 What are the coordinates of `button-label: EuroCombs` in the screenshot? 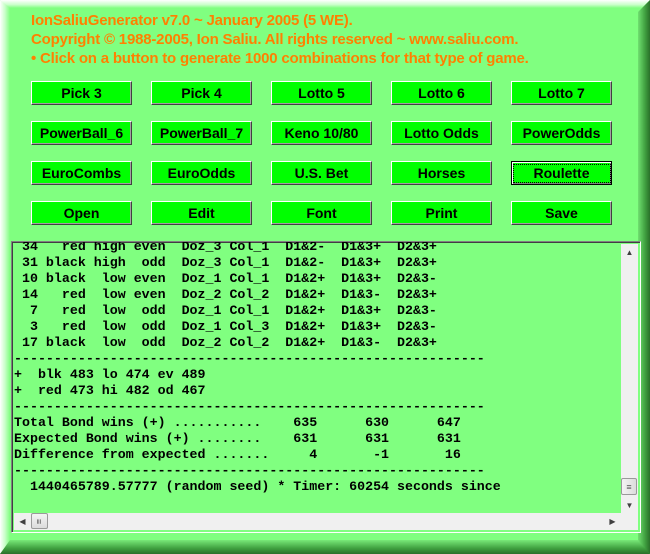 It's located at (81, 173).